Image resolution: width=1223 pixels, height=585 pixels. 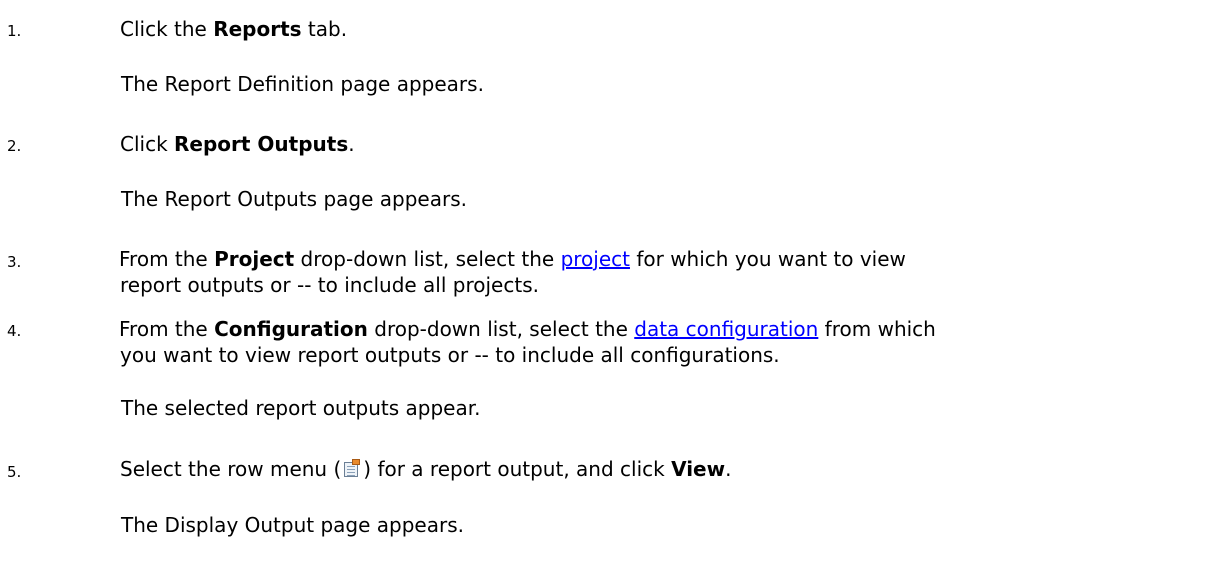 I want to click on step-instruction: Click Report Outputs., so click(x=237, y=144).